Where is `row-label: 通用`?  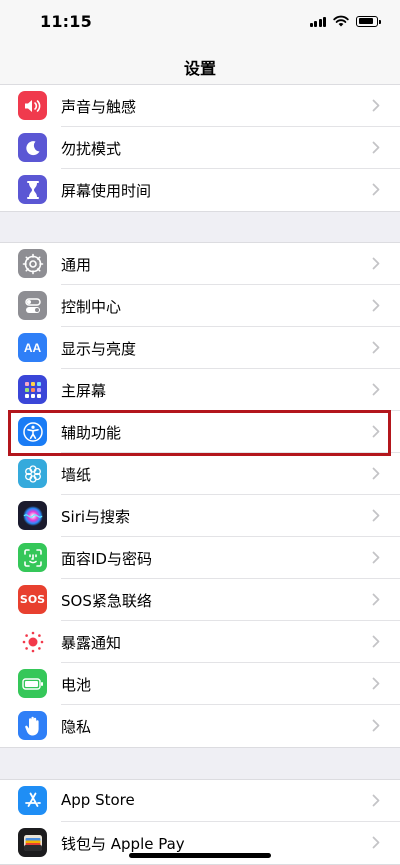
row-label: 通用 is located at coordinates (76, 265).